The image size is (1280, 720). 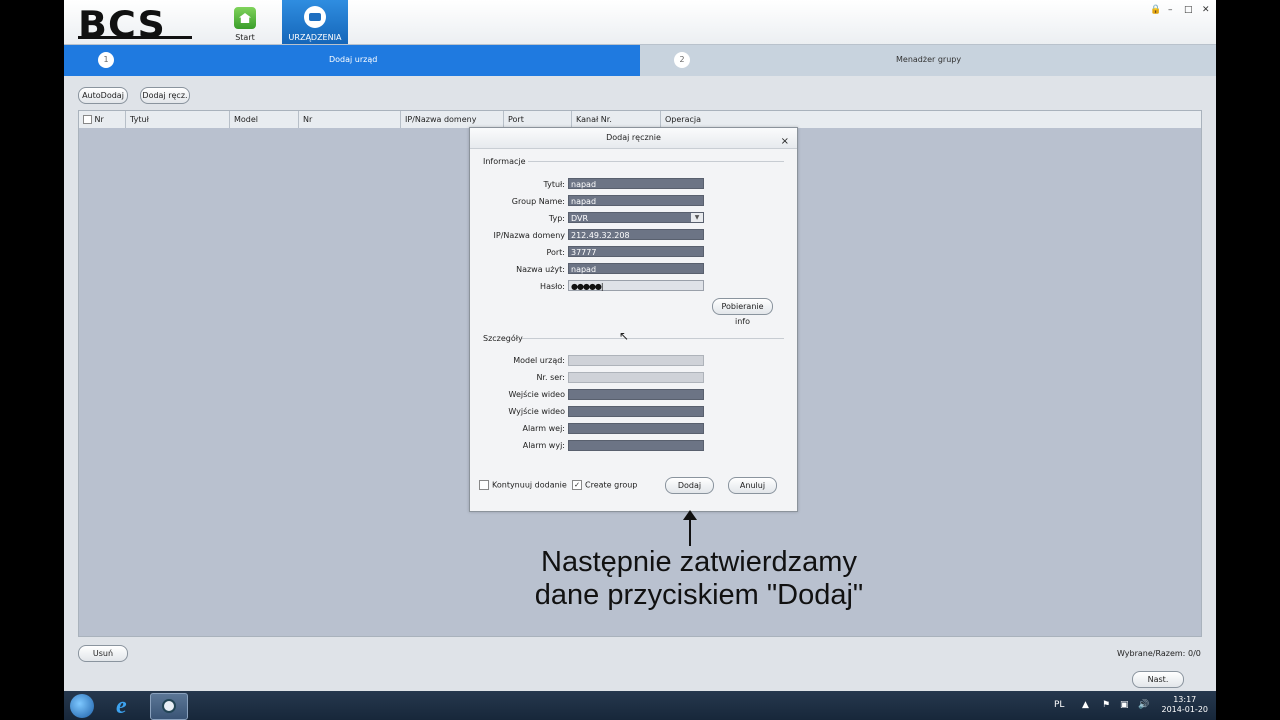 What do you see at coordinates (103, 95) in the screenshot?
I see `auto-add-button: AutoDodaj` at bounding box center [103, 95].